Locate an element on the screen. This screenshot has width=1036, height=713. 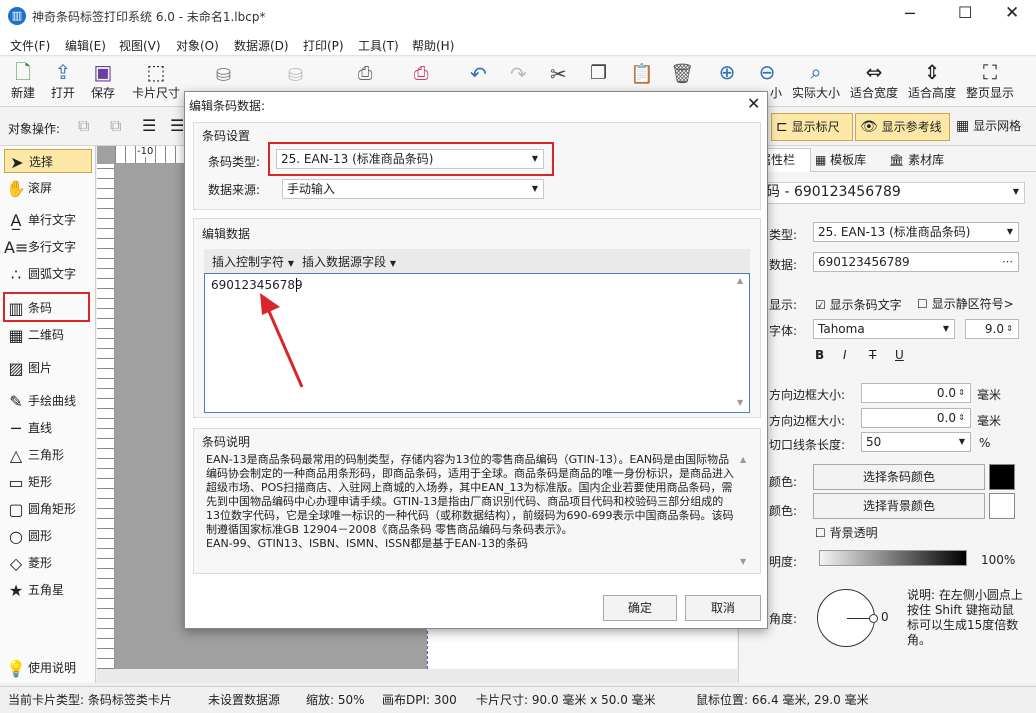
tool-qrcode: ▦ 二维码 is located at coordinates (48, 335).